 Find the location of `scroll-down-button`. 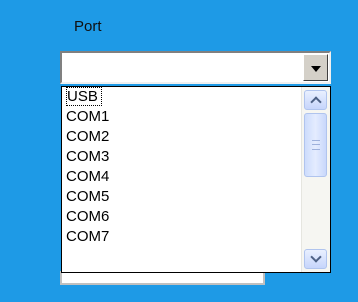

scroll-down-button is located at coordinates (315, 259).